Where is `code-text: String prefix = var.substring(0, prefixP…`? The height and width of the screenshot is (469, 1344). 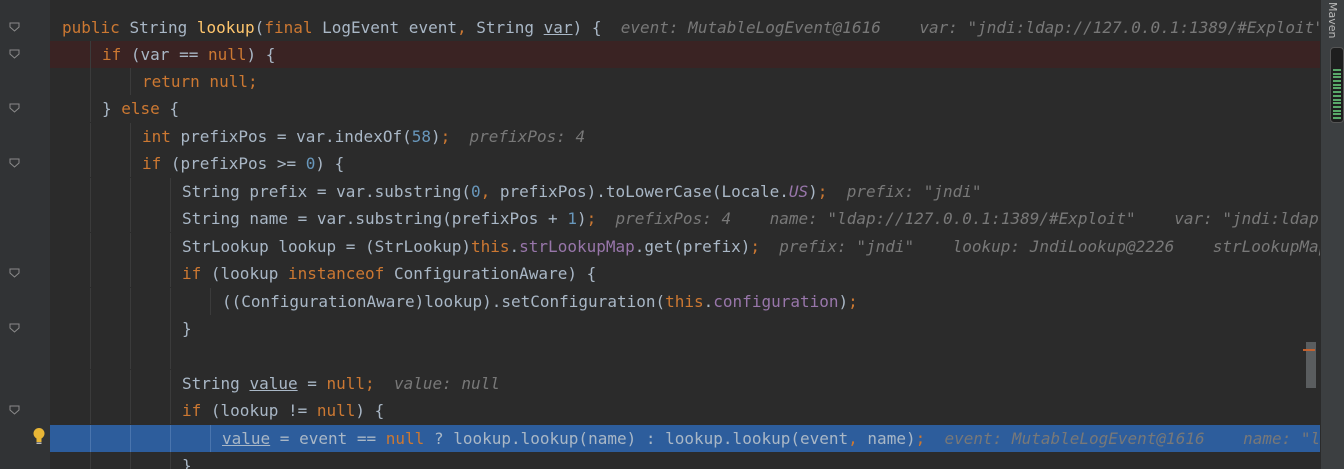
code-text: String prefix = var.substring(0, prefixP… is located at coordinates (582, 191).